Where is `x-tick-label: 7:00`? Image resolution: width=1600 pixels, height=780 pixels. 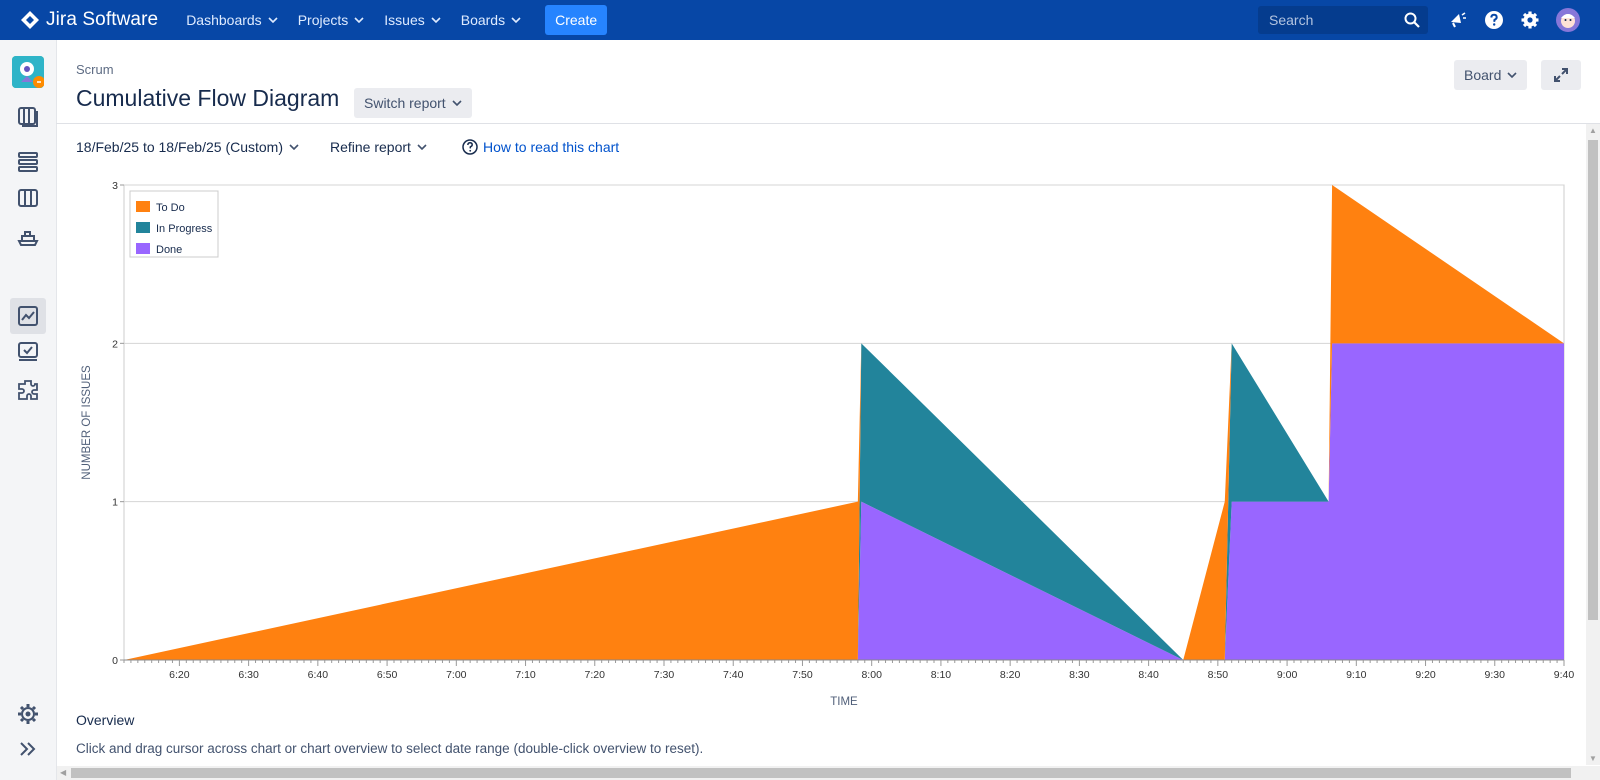
x-tick-label: 7:00 is located at coordinates (456, 675).